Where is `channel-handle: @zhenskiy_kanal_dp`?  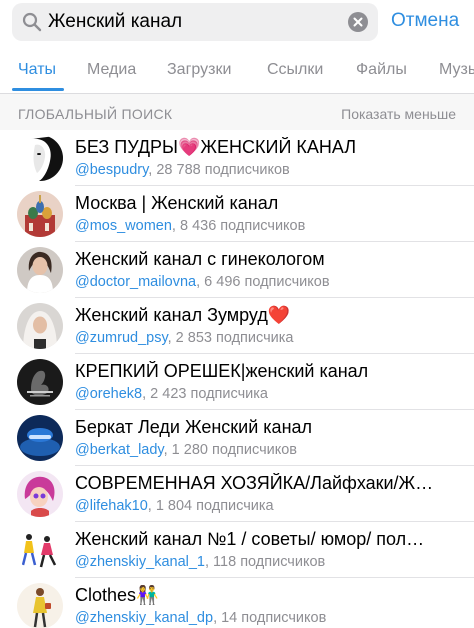 channel-handle: @zhenskiy_kanal_dp is located at coordinates (144, 618).